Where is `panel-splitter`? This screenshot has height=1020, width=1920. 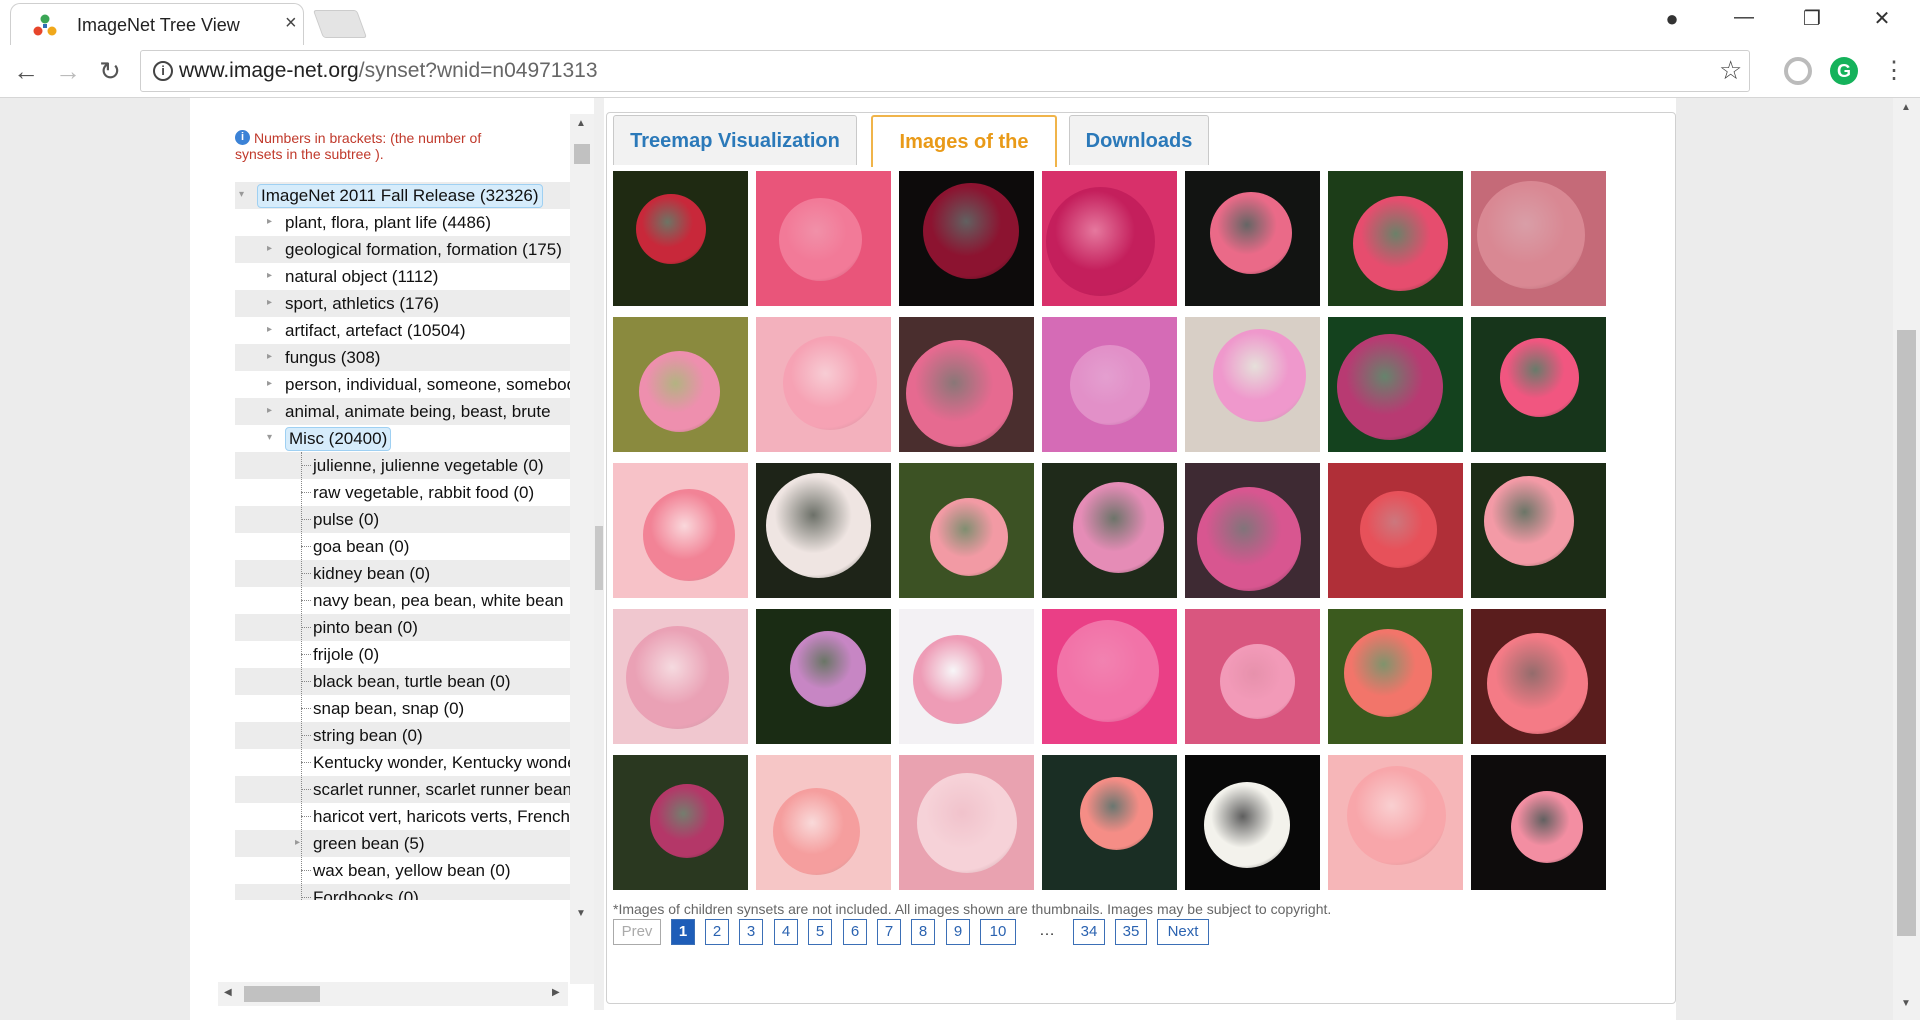
panel-splitter is located at coordinates (599, 554).